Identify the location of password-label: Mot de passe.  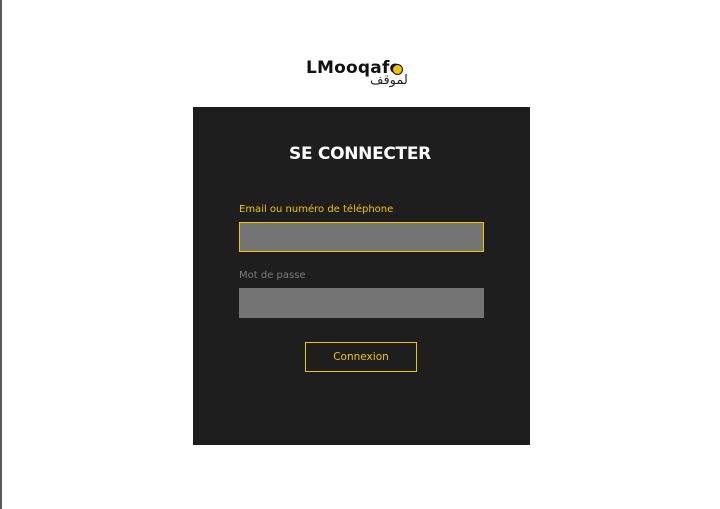
(272, 275).